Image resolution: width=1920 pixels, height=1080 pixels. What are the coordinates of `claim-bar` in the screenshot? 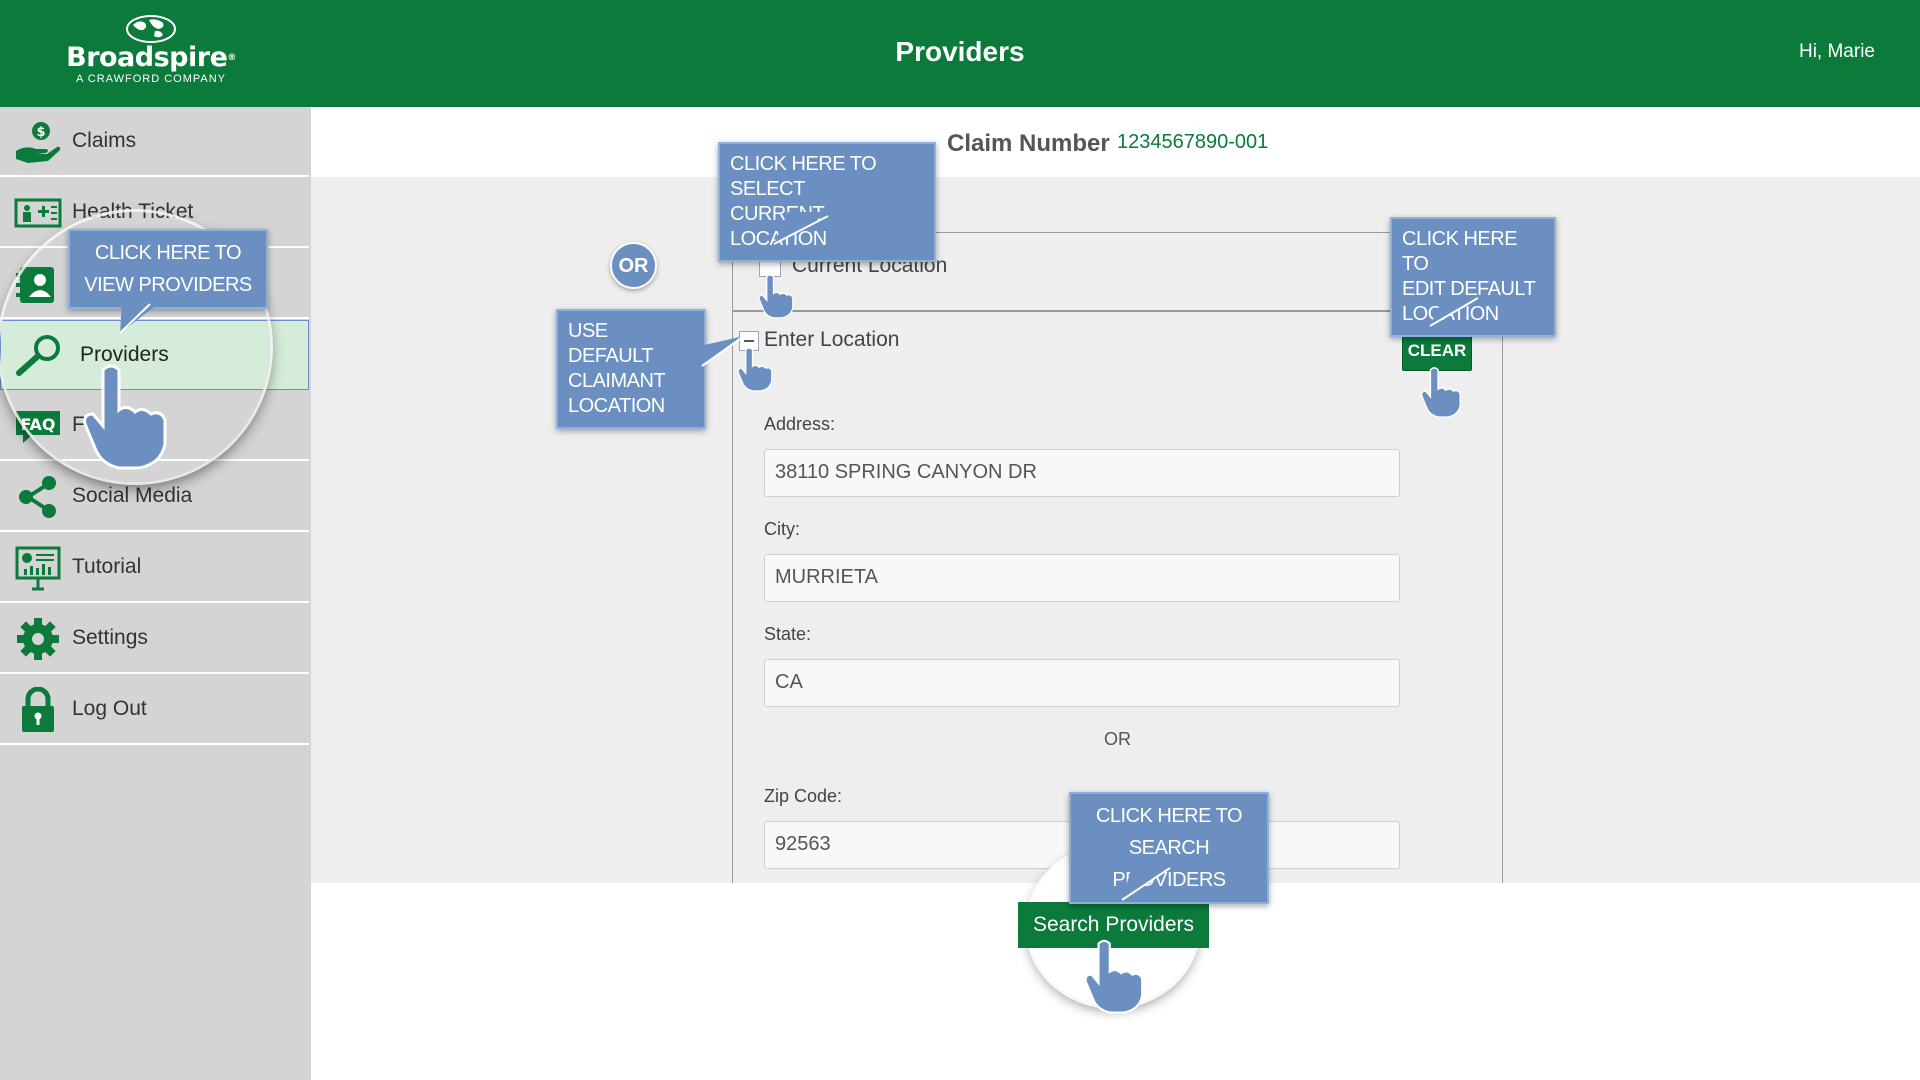 It's located at (1115, 142).